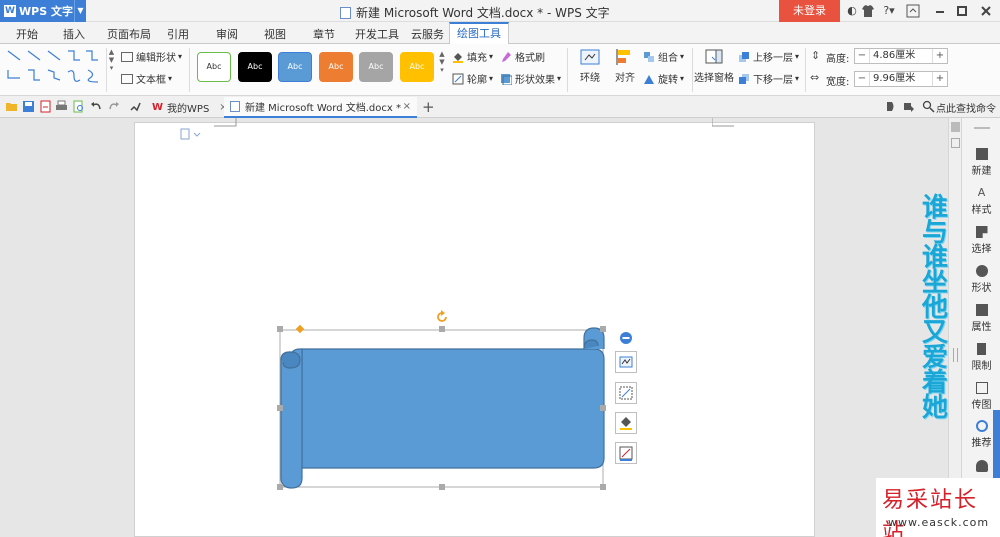  Describe the element at coordinates (479, 33) in the screenshot. I see `tab-drawing-tools: 绘图工具` at that location.